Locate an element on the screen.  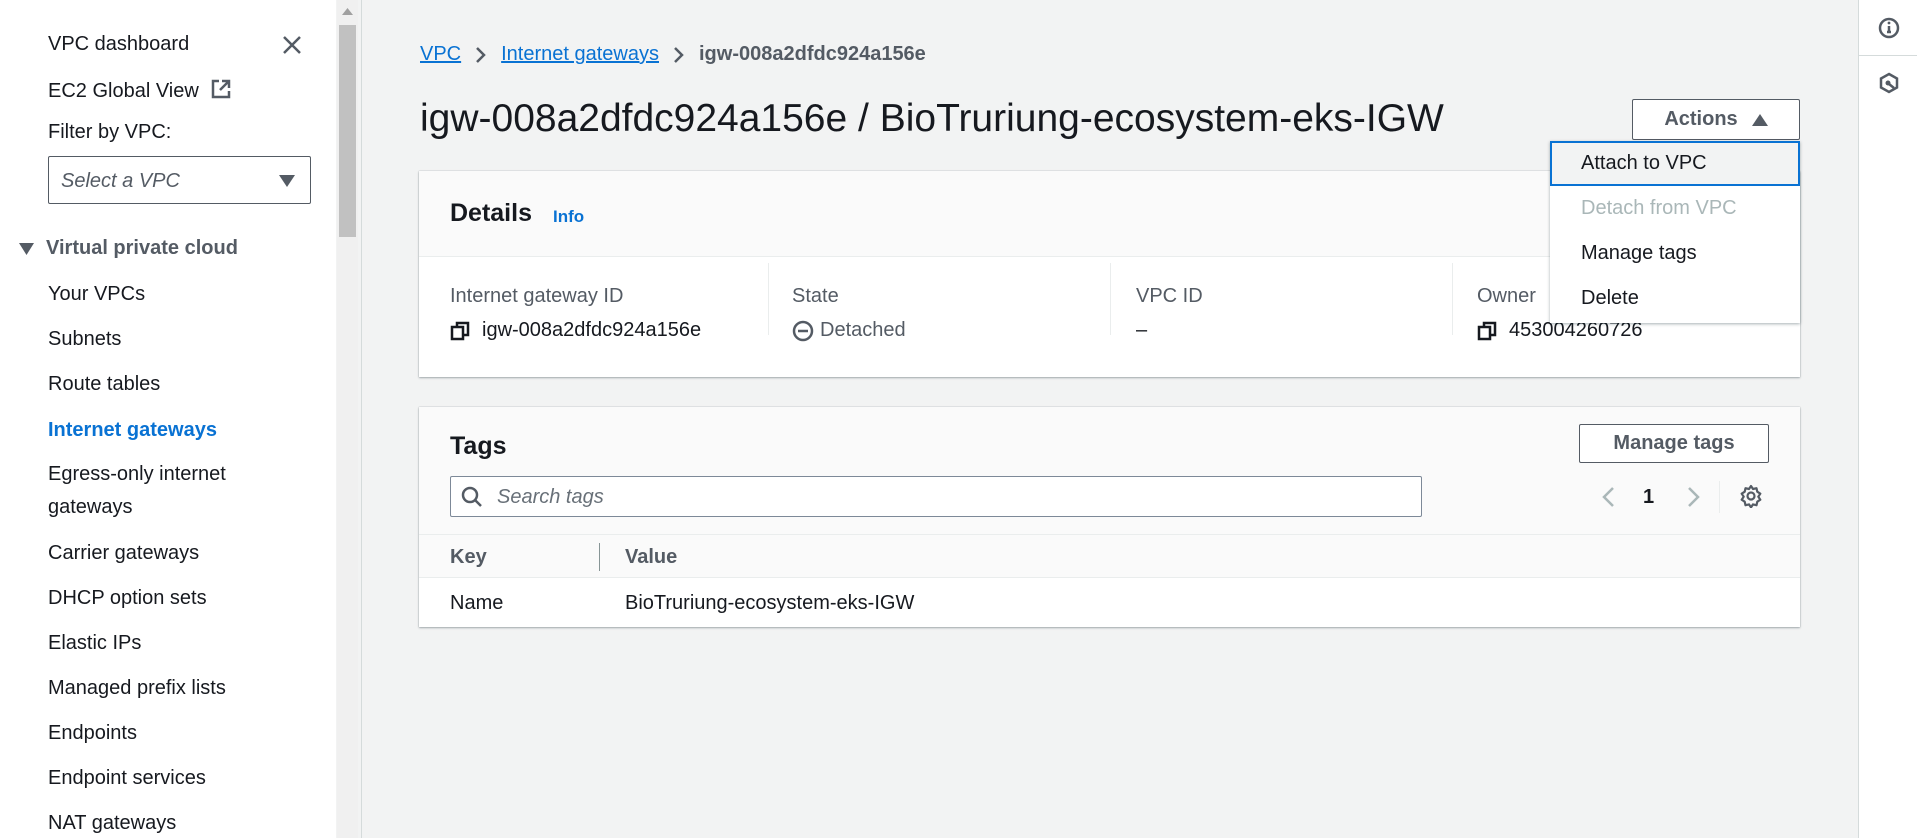
igw-id-value: igw-008a2dfdc924a156e is located at coordinates (592, 330).